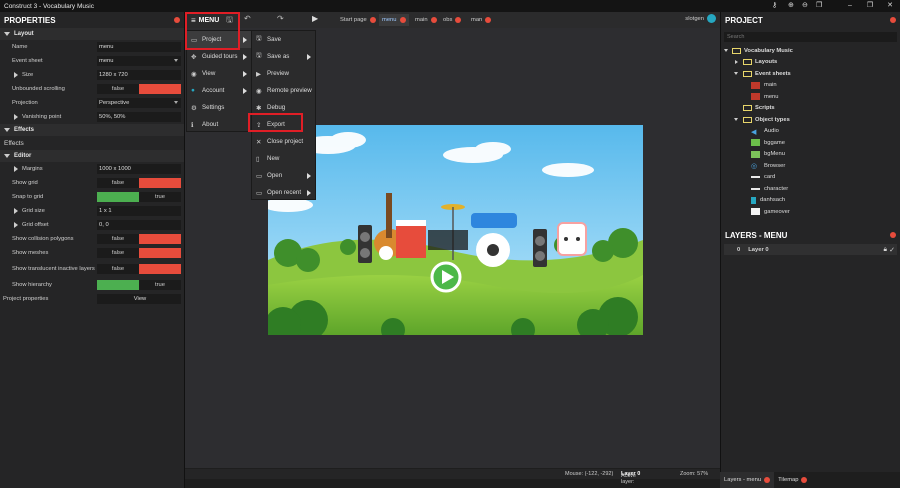 The image size is (900, 488). Describe the element at coordinates (805, 6) in the screenshot. I see `zoom-out-icon: ⊖` at that location.